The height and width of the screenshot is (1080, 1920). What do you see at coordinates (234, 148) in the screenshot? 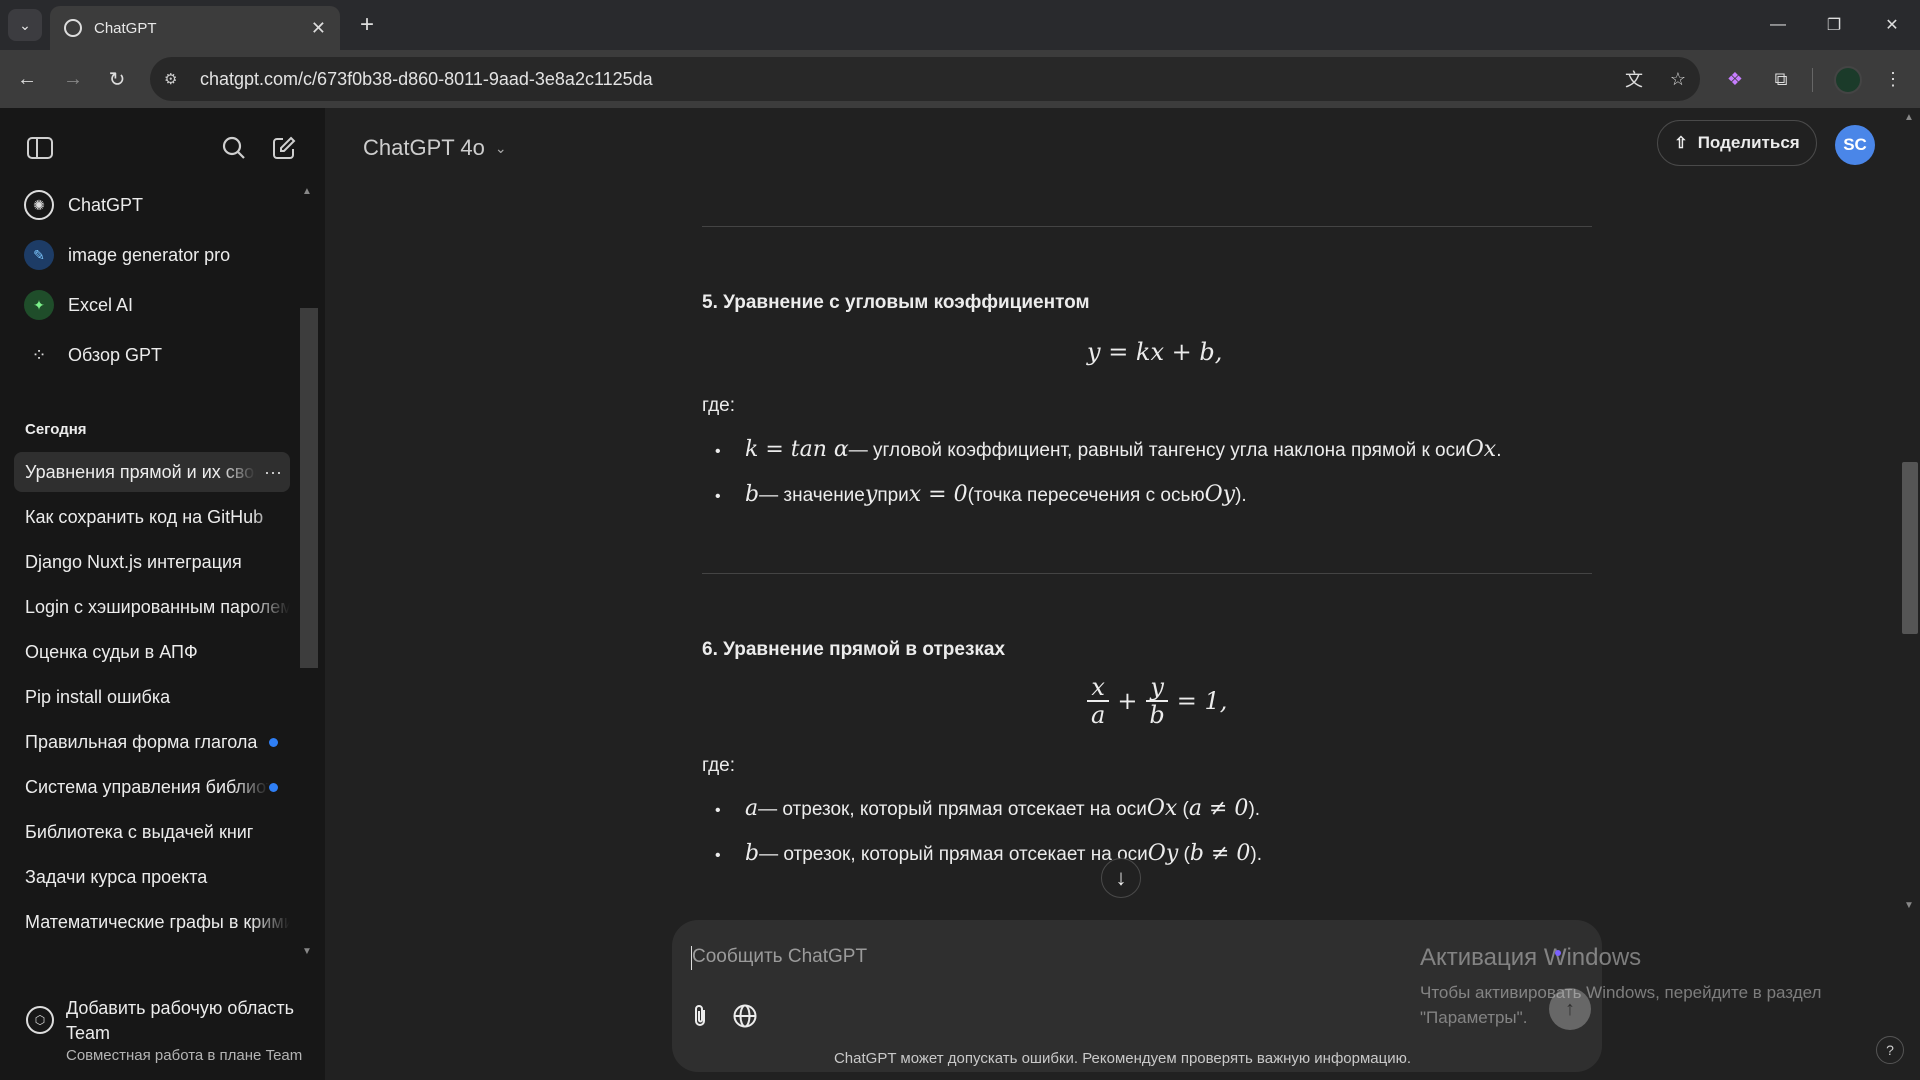
I see `search-icon` at bounding box center [234, 148].